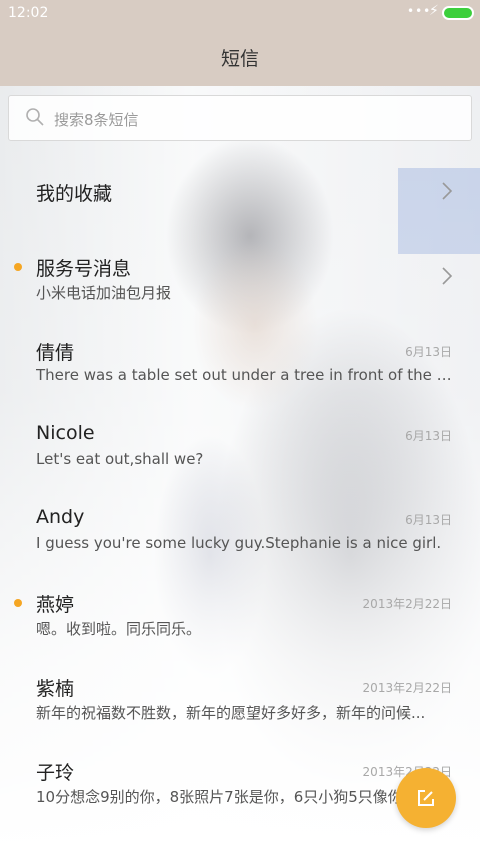 This screenshot has height=853, width=480. I want to click on thread-preview: 10分想念9别的你，8张照片7张是你，6只小狗5只像你, so click(219, 797).